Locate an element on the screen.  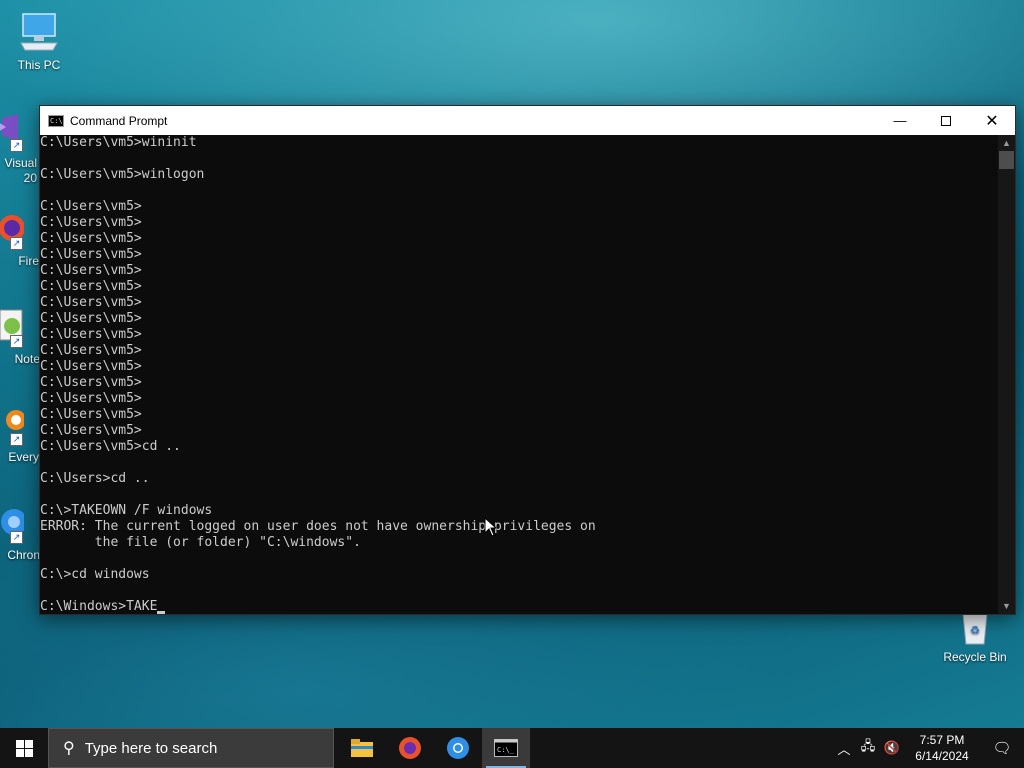
console-line: C:\Users\vm5>winlogon is located at coordinates (122, 174).